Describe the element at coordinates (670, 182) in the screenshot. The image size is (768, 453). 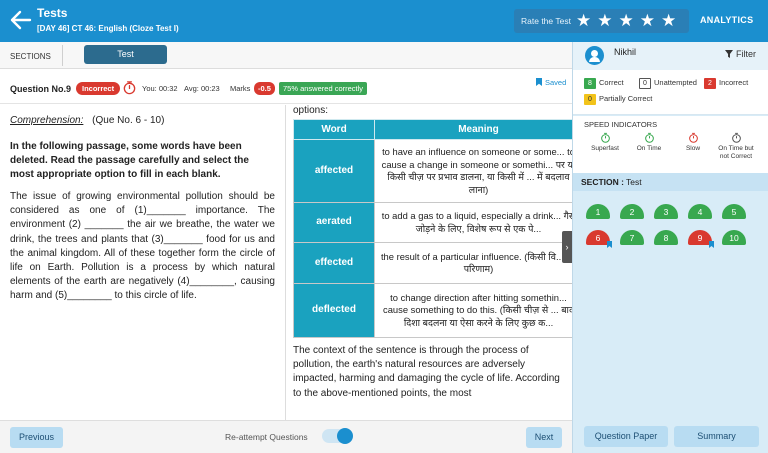
I see `section-header: SECTION : Test` at that location.